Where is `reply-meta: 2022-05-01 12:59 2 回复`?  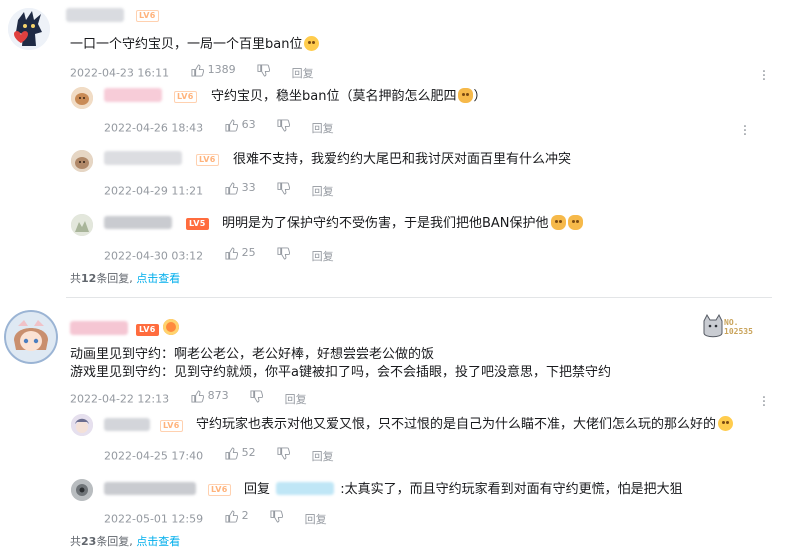
reply-meta: 2022-05-01 12:59 2 回复 is located at coordinates (215, 518).